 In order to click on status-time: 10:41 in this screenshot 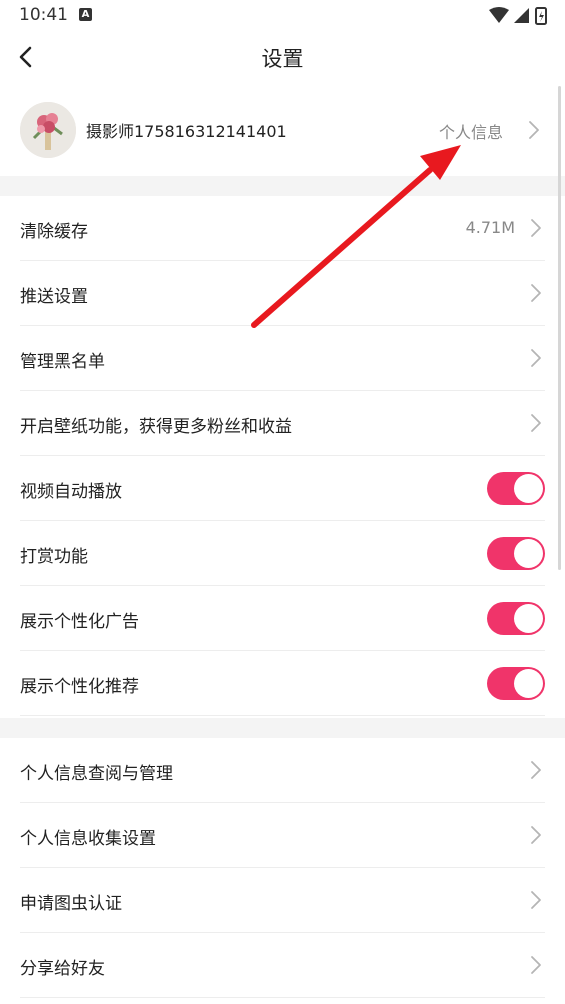, I will do `click(43, 15)`.